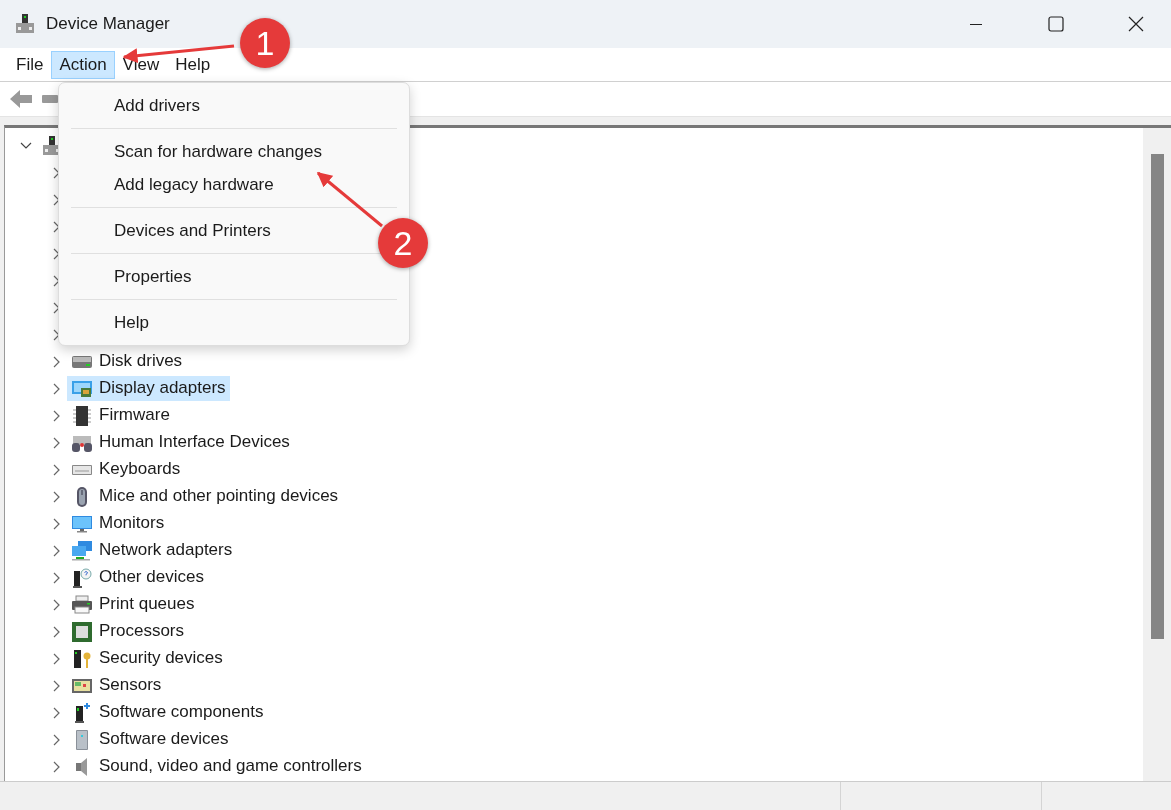 This screenshot has width=1171, height=810. I want to click on menu-item: View, so click(141, 64).